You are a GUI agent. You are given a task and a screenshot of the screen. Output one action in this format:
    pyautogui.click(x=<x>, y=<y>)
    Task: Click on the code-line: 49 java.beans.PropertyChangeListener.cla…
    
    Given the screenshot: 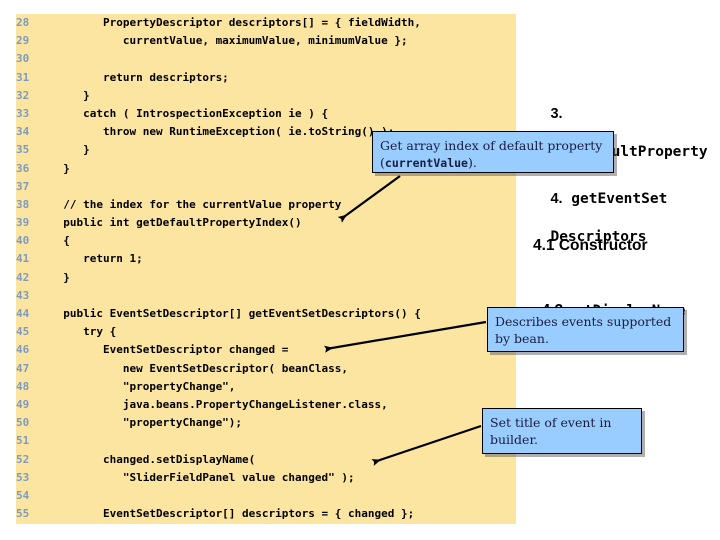 What is the action you would take?
    pyautogui.click(x=266, y=405)
    